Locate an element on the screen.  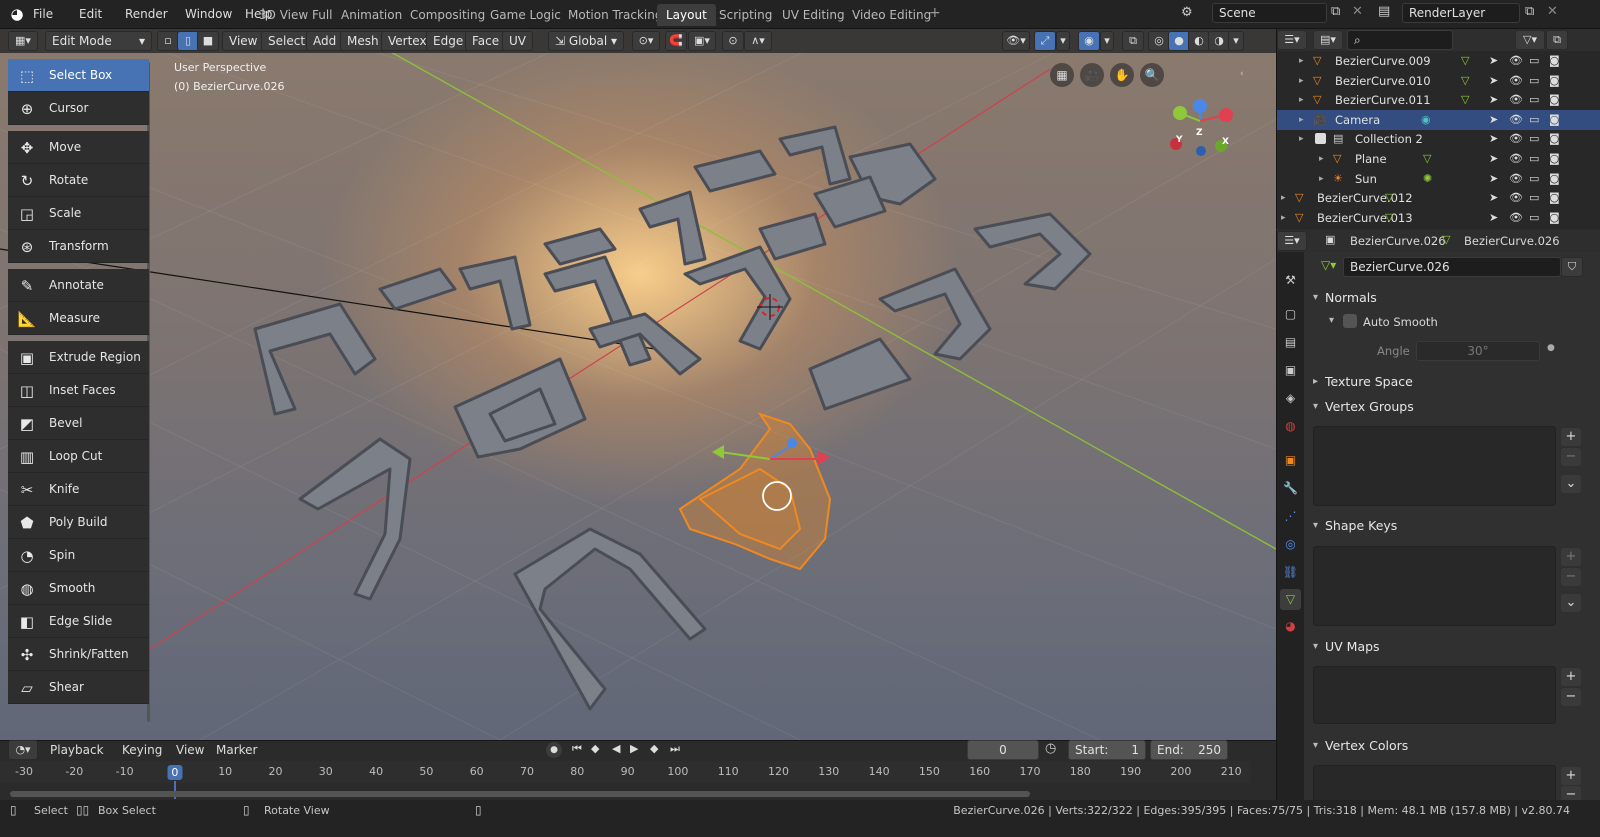
orientation-selector: ⇲ Global ▾ is located at coordinates (586, 41).